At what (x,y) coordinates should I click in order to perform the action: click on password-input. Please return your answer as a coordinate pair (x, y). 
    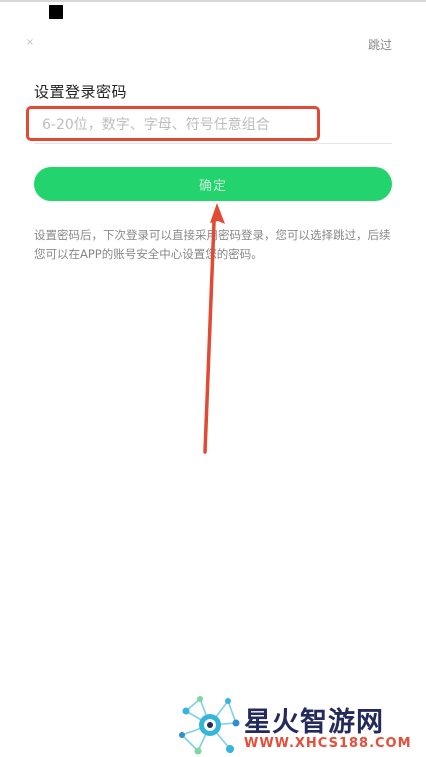
    Looking at the image, I should click on (182, 125).